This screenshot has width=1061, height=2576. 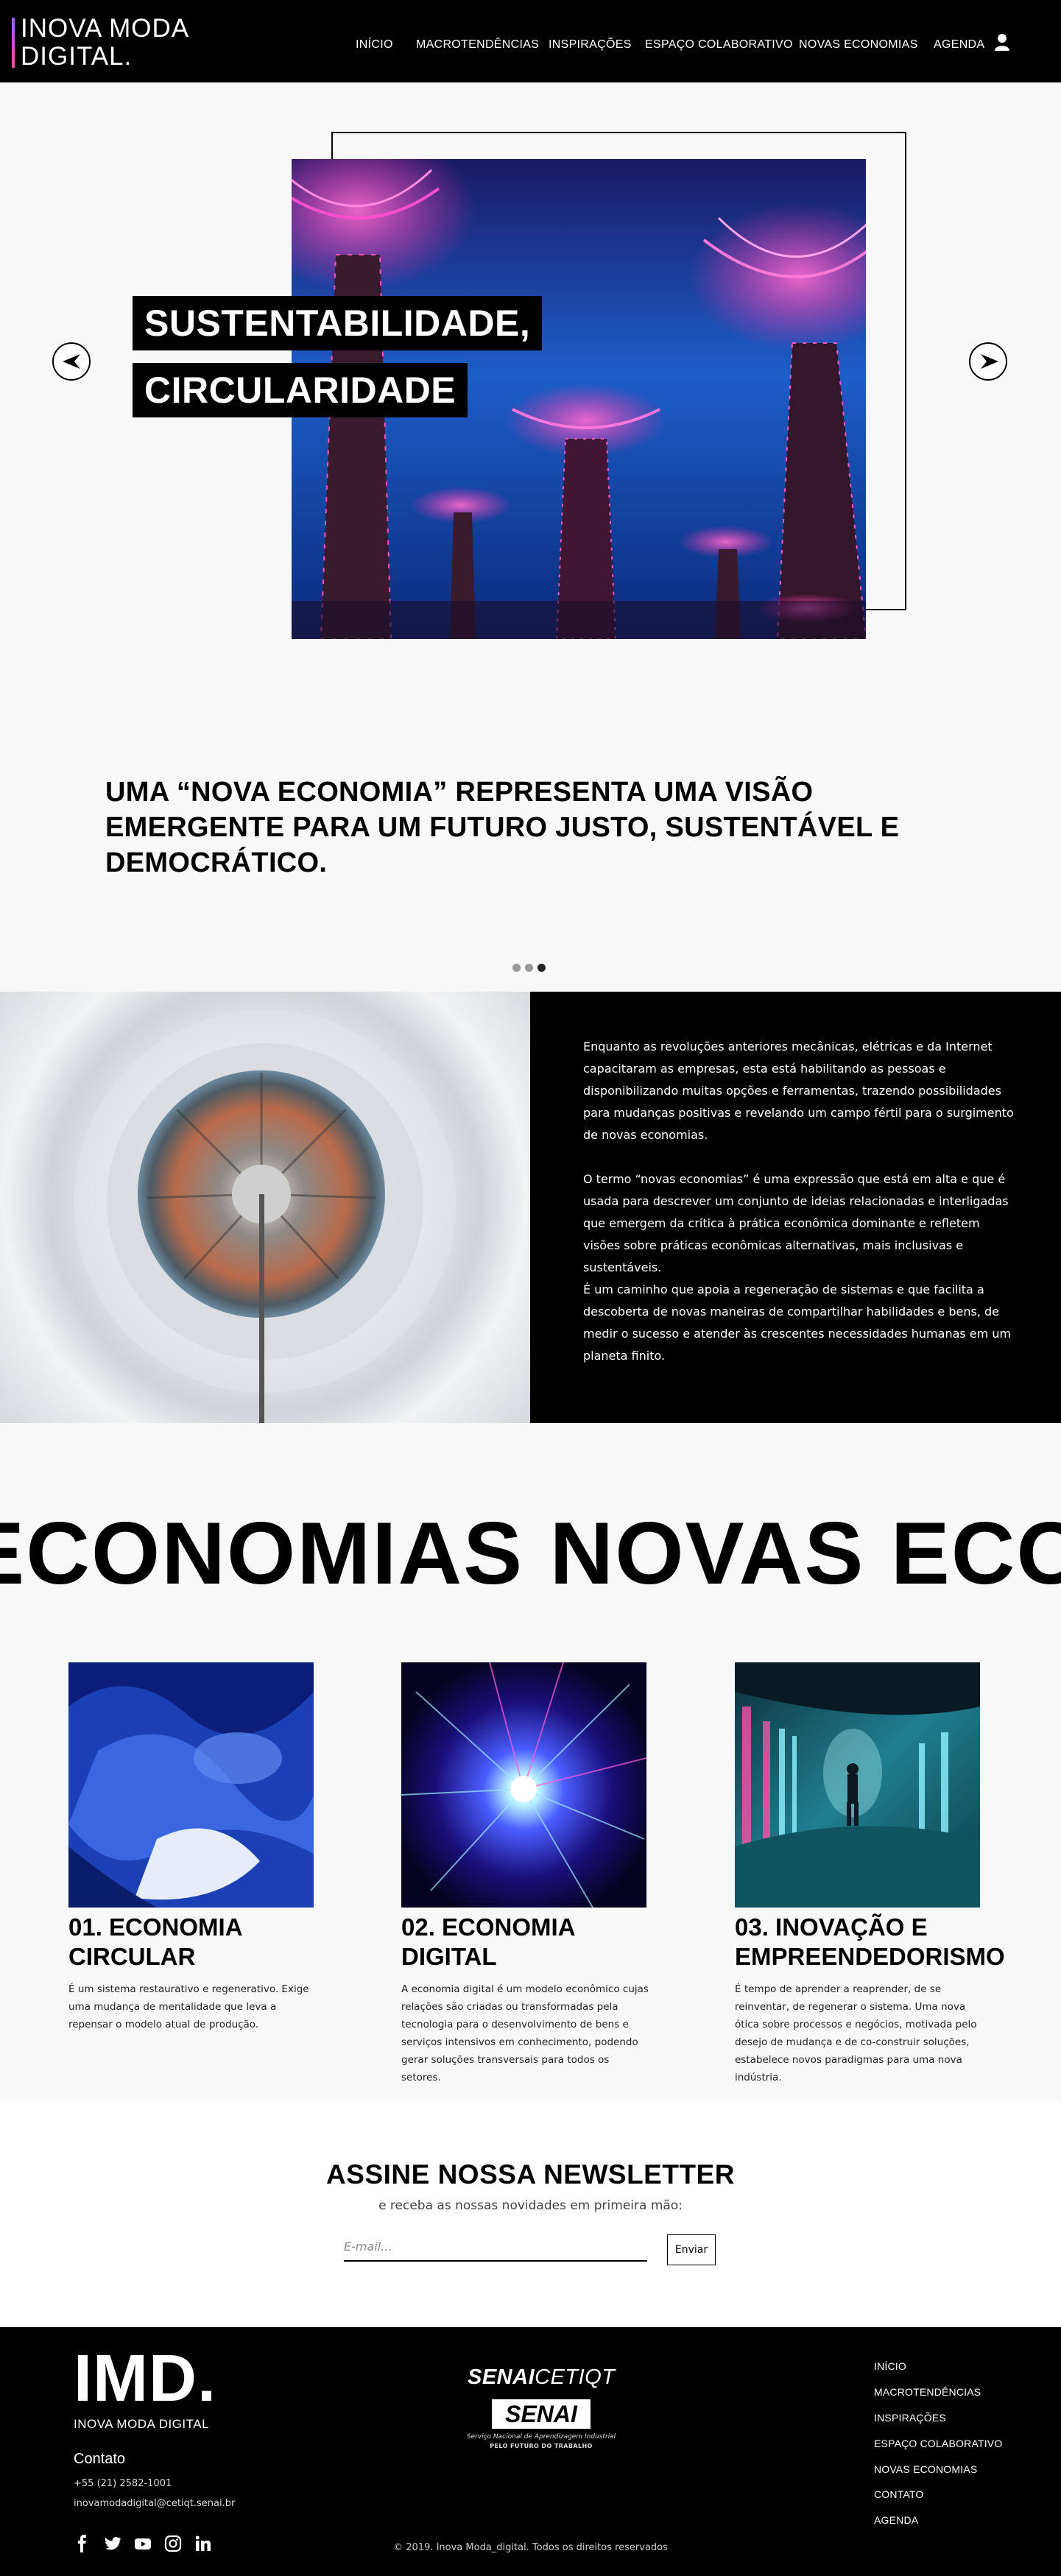 I want to click on slider-prev-button, so click(x=71, y=361).